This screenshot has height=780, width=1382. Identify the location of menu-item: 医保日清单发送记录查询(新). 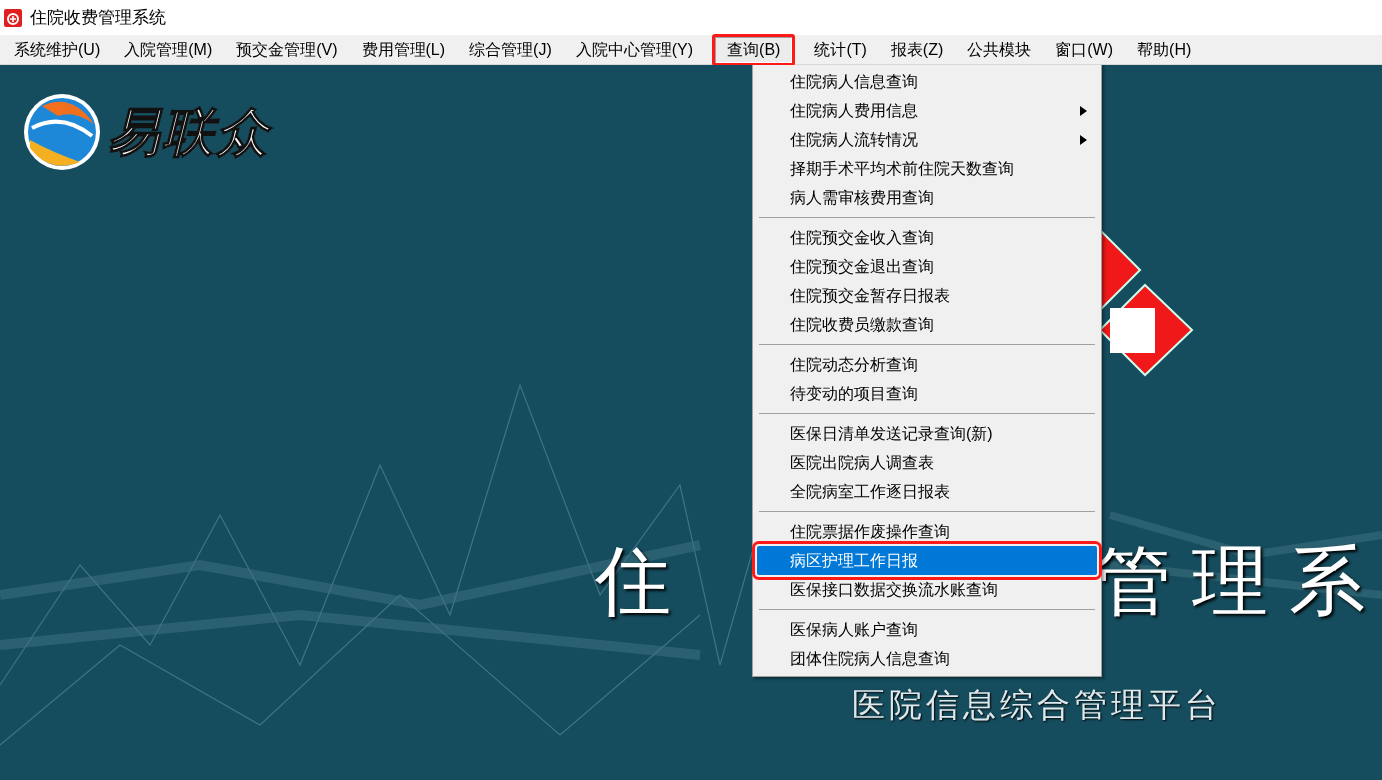
(927, 433).